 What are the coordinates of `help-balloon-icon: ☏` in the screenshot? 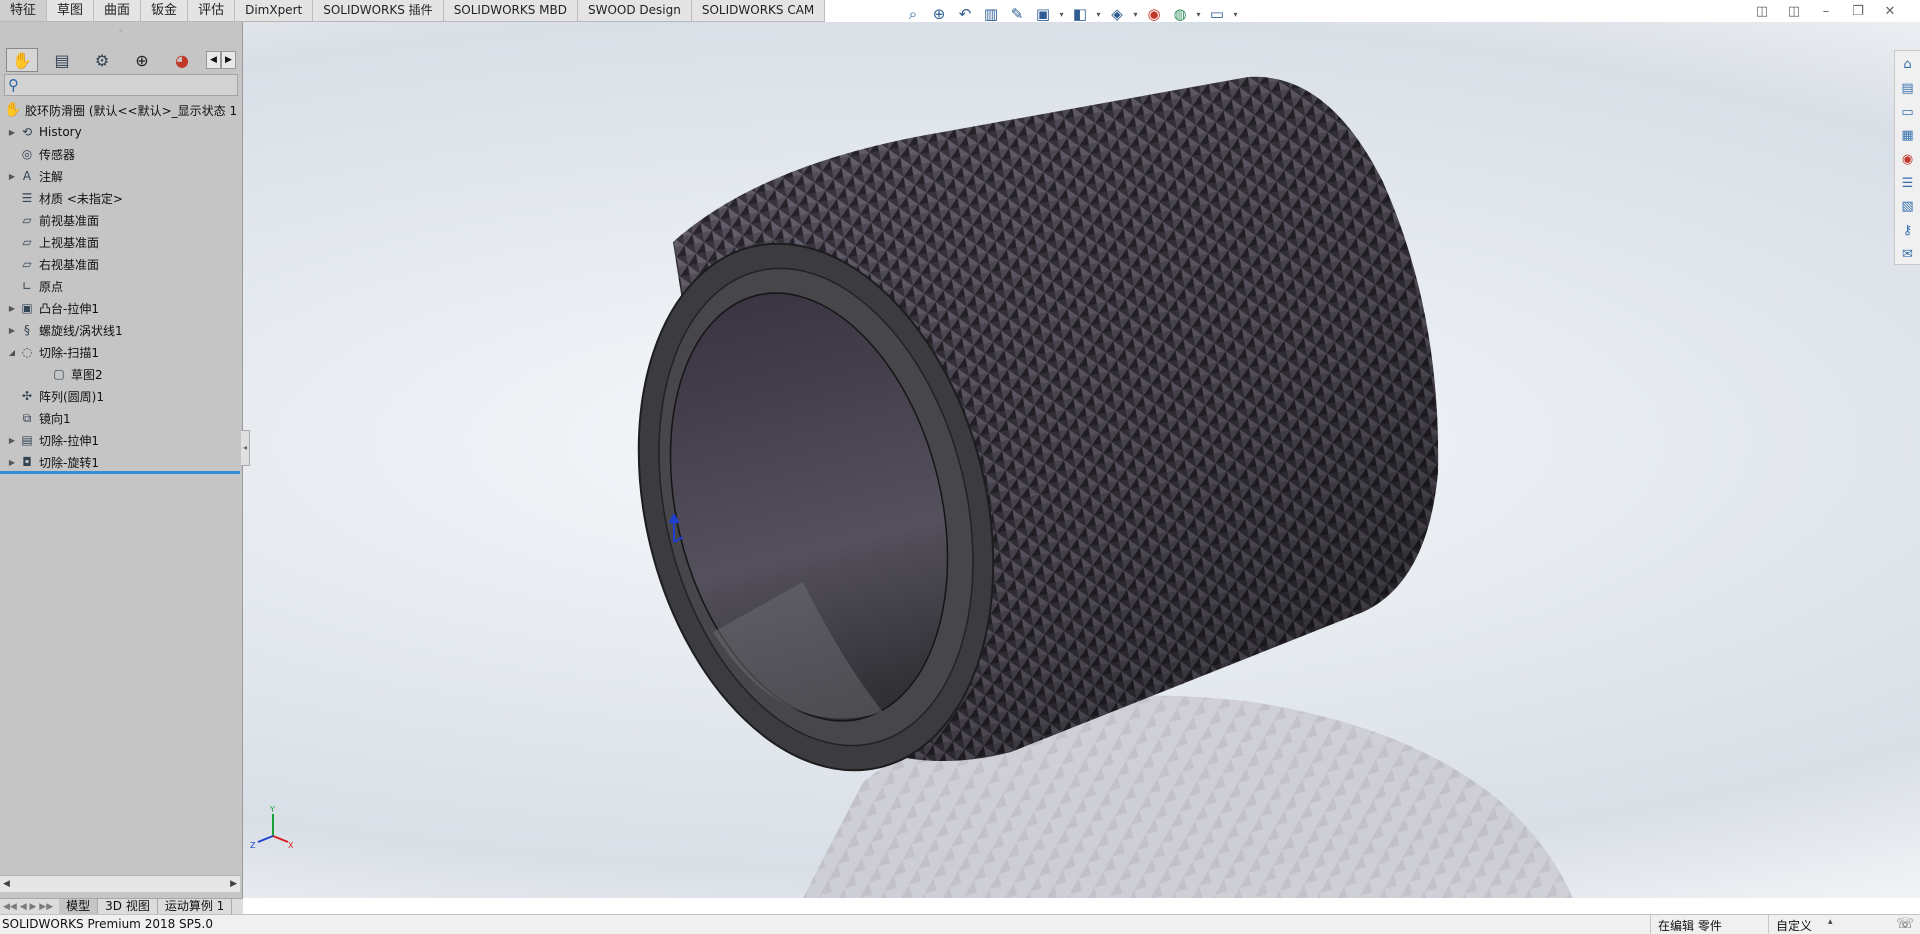 It's located at (1905, 924).